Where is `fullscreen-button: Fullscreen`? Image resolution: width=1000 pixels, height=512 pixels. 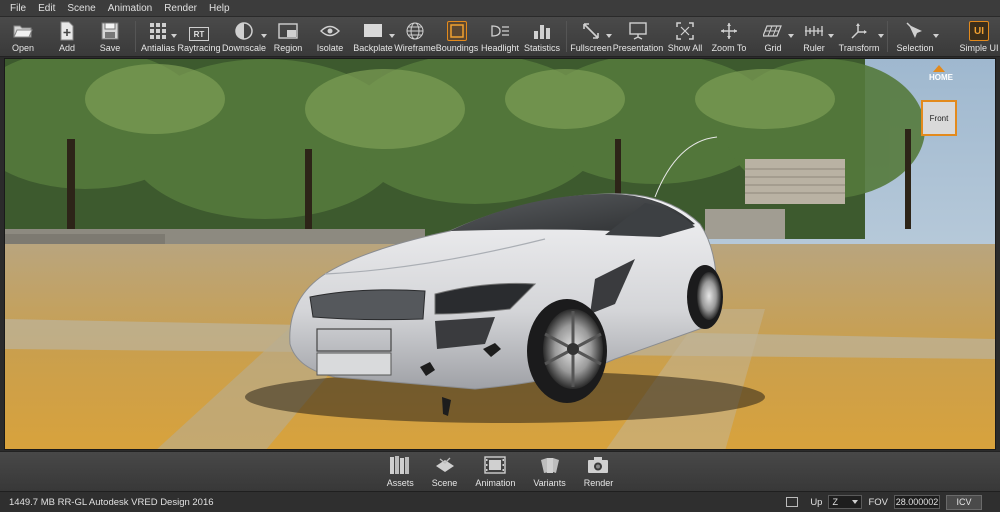
fullscreen-button: Fullscreen is located at coordinates (591, 36).